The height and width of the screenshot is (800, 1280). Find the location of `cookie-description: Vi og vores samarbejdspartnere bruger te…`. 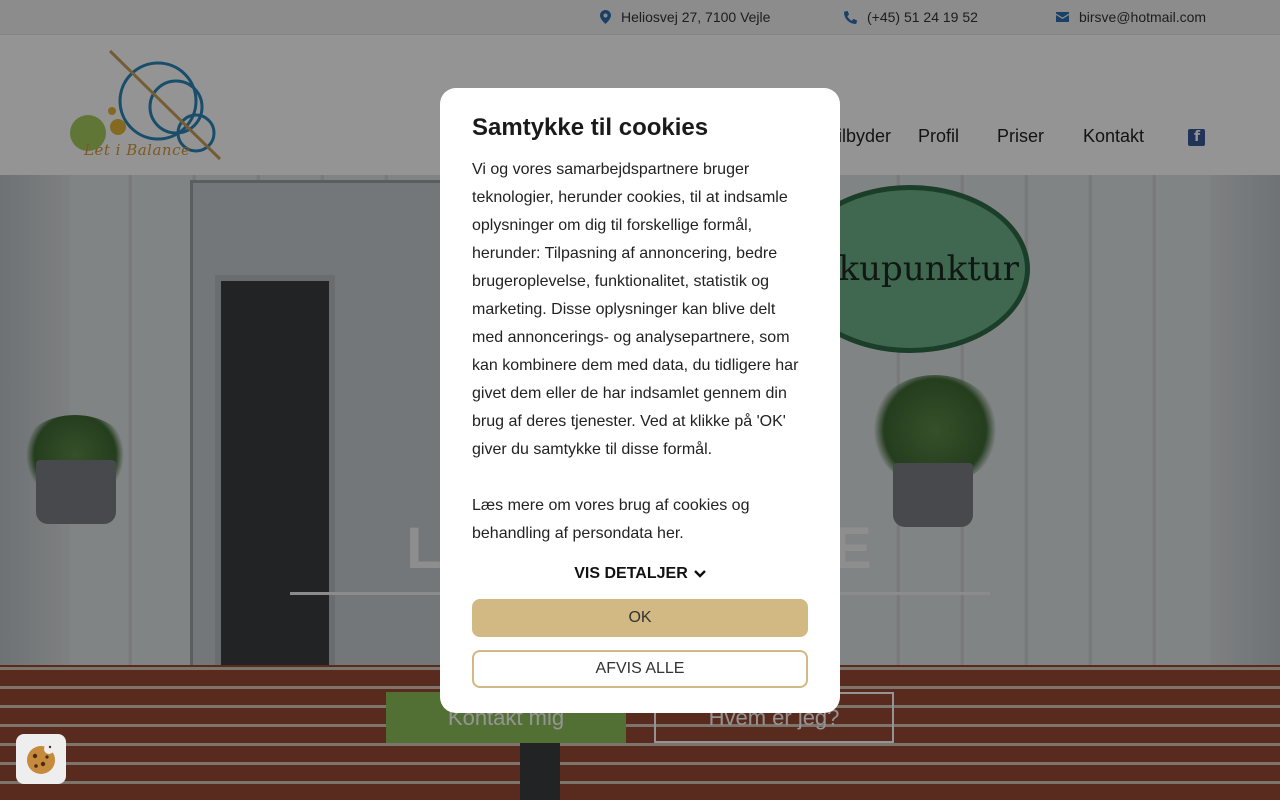

cookie-description: Vi og vores samarbejdspartnere bruger te… is located at coordinates (635, 309).